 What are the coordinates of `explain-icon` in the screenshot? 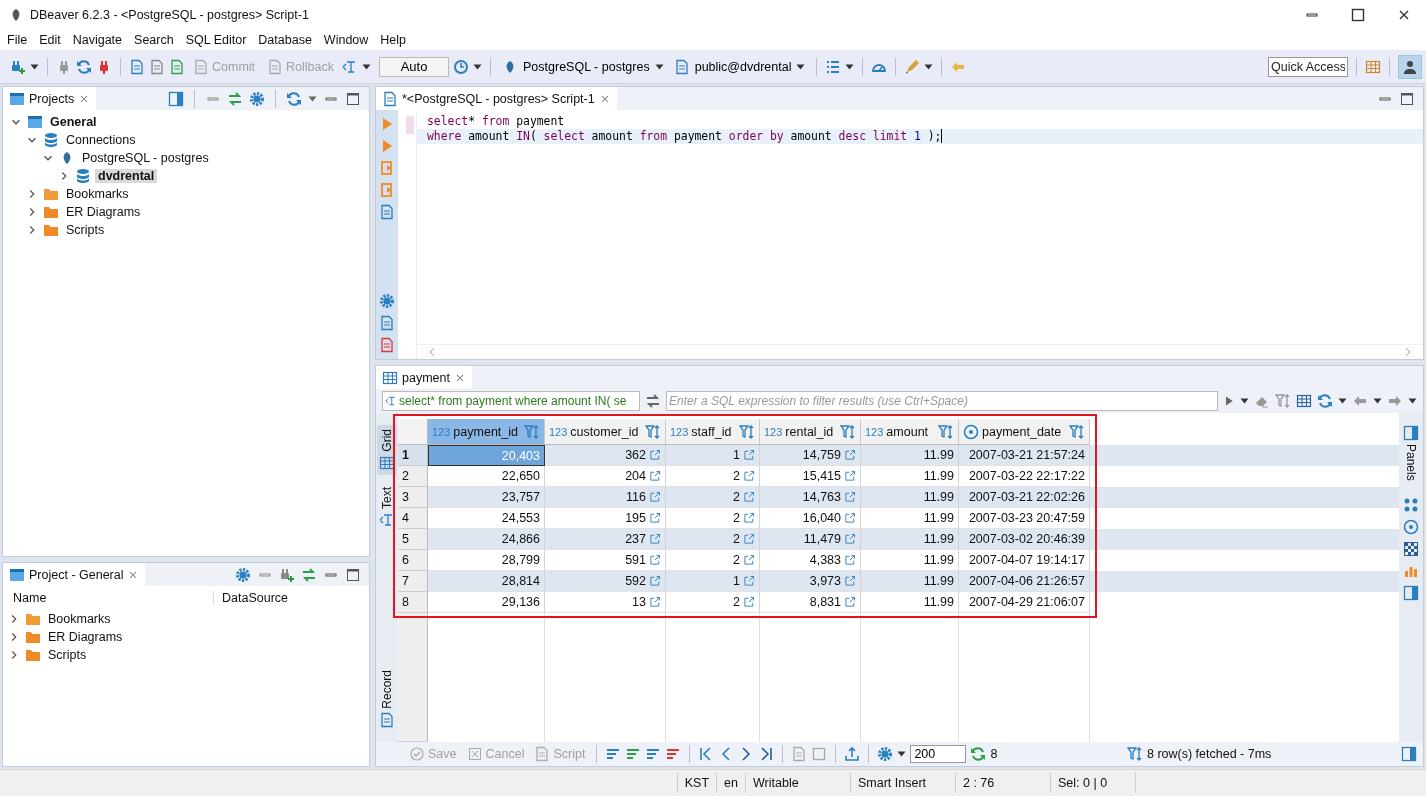 It's located at (387, 212).